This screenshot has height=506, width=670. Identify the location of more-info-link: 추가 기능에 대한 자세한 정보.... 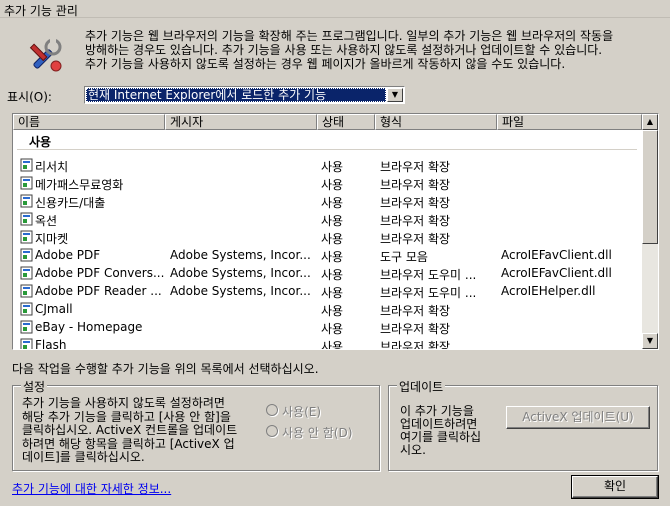
(91, 488).